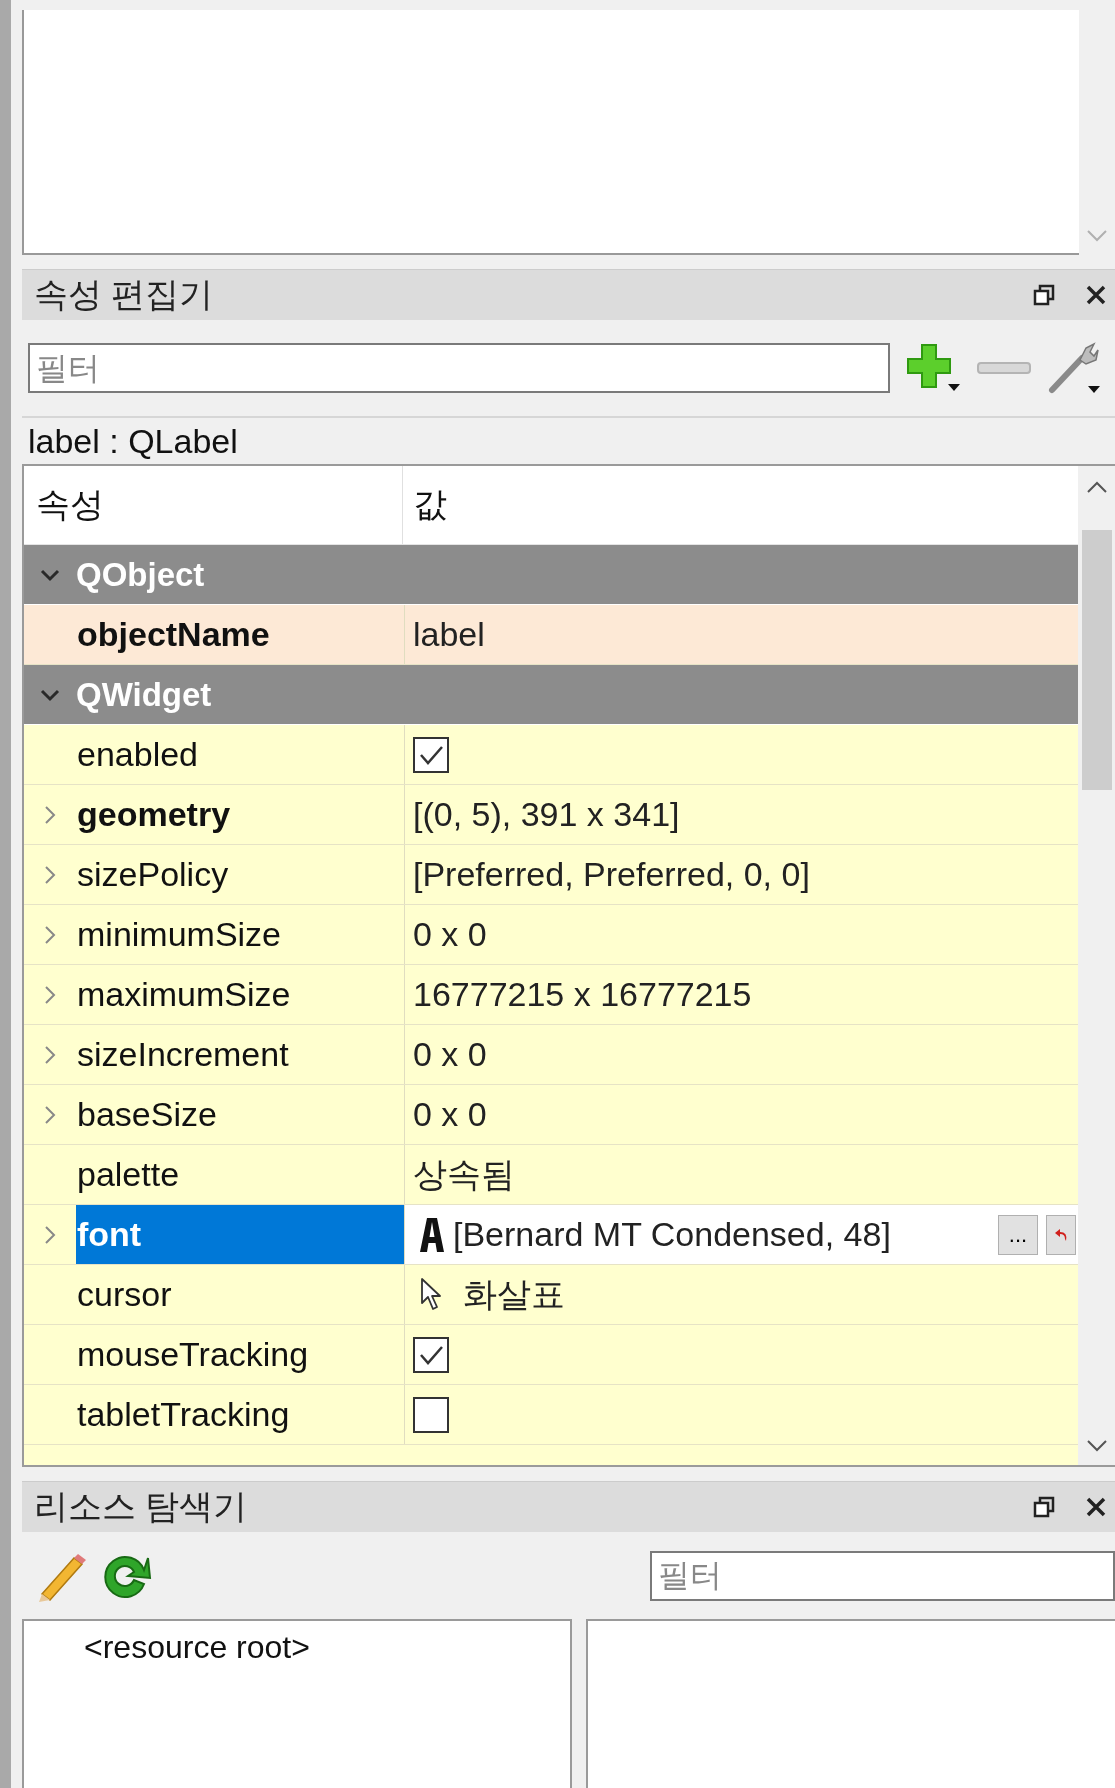 This screenshot has width=1115, height=1788. Describe the element at coordinates (240, 1234) in the screenshot. I see `property-name: font` at that location.